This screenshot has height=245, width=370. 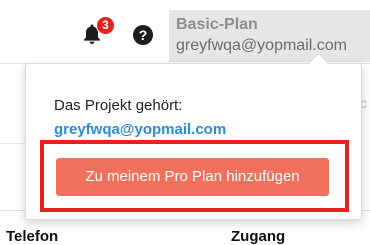 I want to click on help-icon: ?, so click(x=143, y=35).